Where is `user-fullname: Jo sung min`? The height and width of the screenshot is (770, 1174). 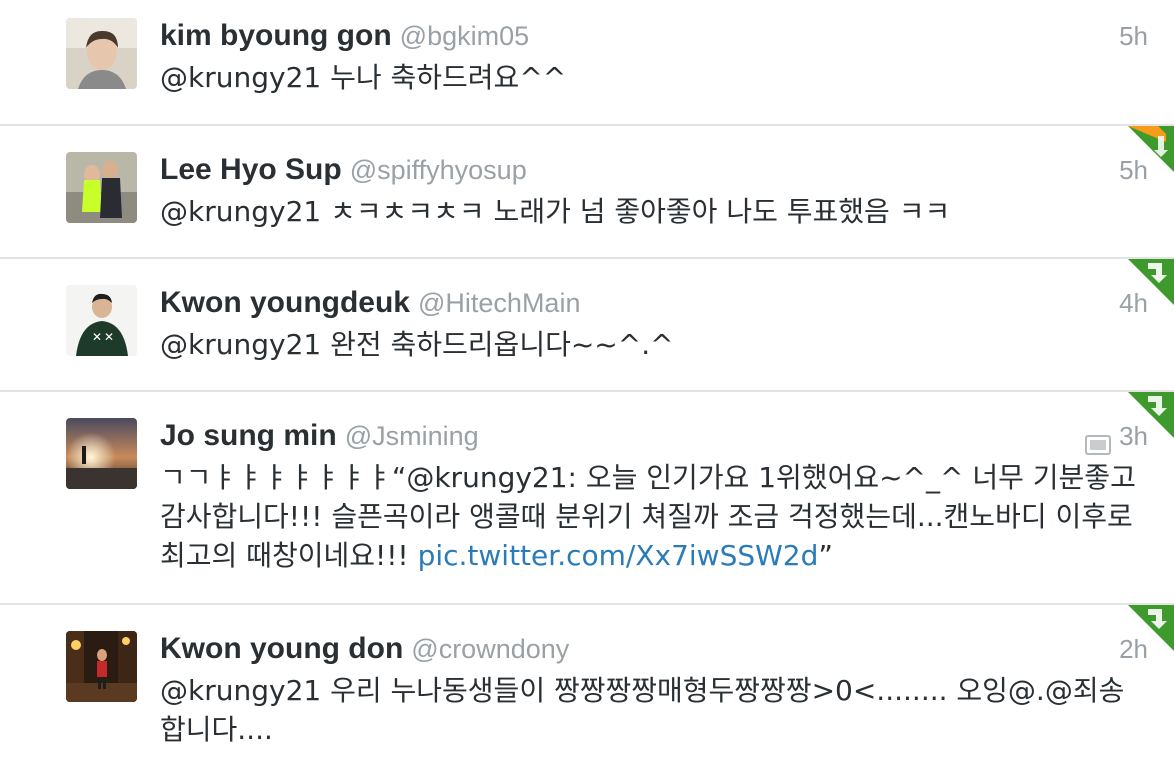
user-fullname: Jo sung min is located at coordinates (248, 435).